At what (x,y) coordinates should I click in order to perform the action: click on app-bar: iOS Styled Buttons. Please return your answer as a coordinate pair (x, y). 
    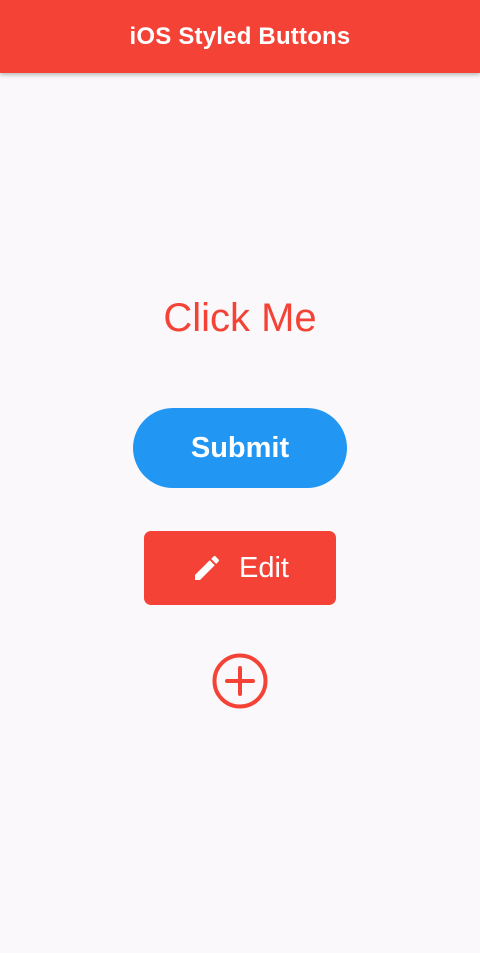
    Looking at the image, I should click on (240, 36).